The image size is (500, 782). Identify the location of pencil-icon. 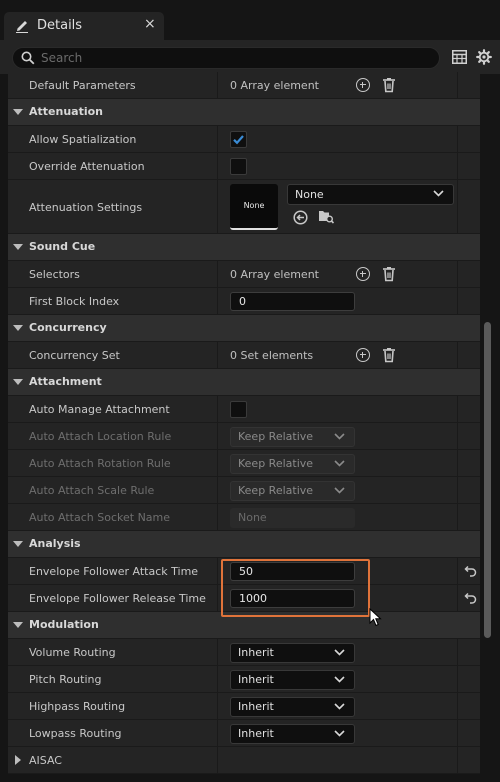
(22, 27).